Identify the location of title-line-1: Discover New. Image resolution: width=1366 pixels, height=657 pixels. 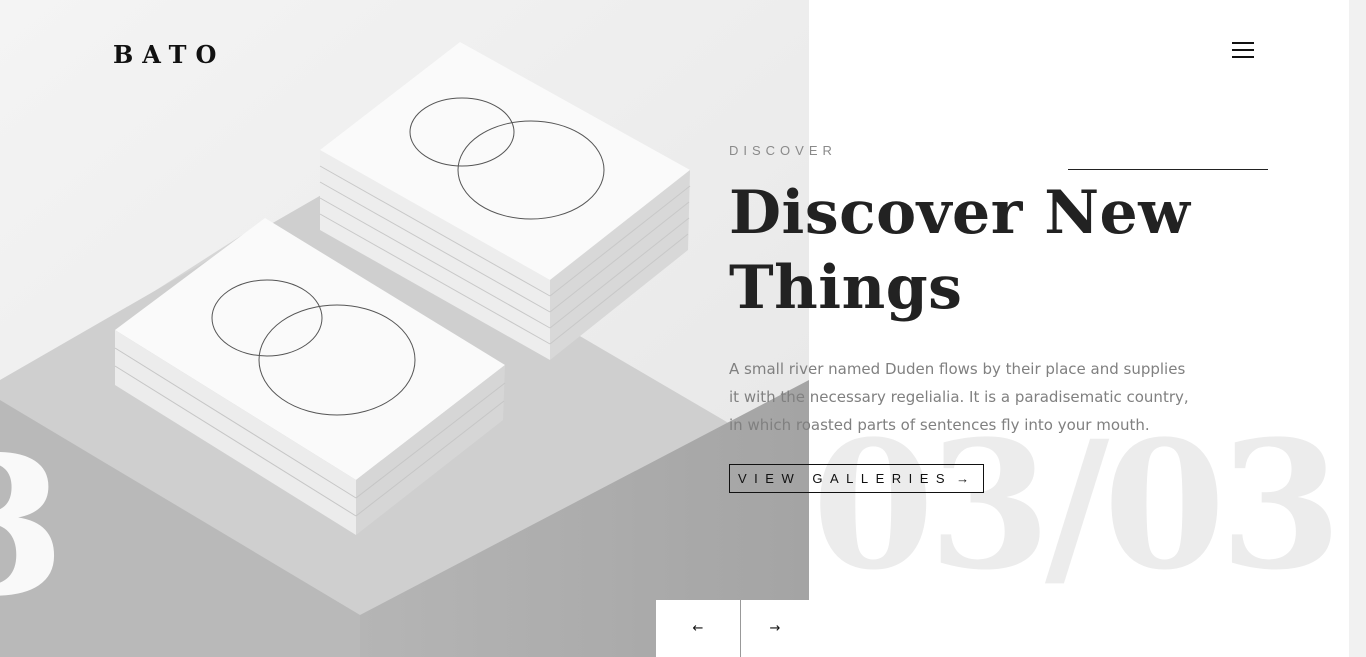
(960, 213).